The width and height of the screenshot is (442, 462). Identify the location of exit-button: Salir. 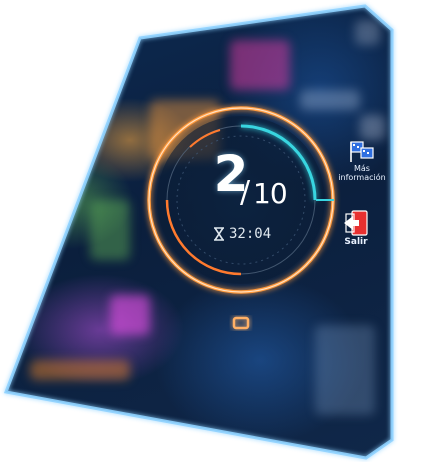
(356, 227).